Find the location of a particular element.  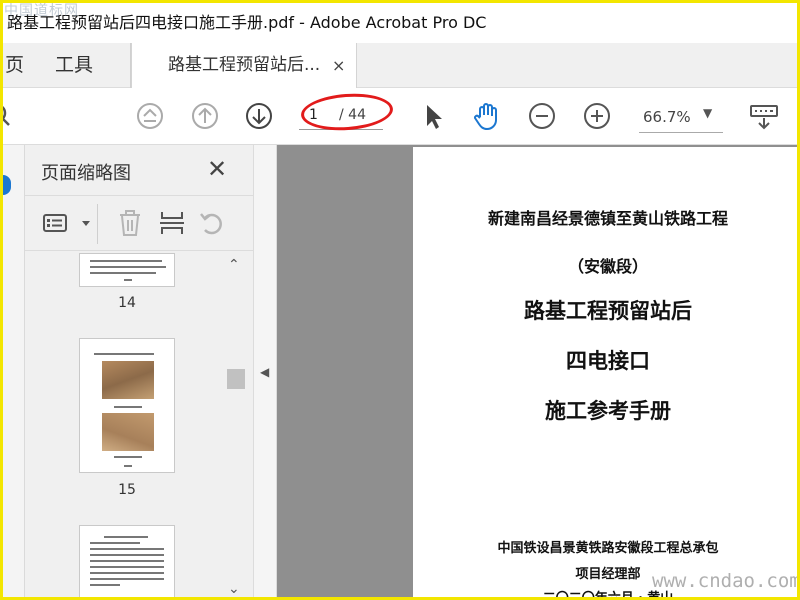

insert-page-icon is located at coordinates (172, 223).